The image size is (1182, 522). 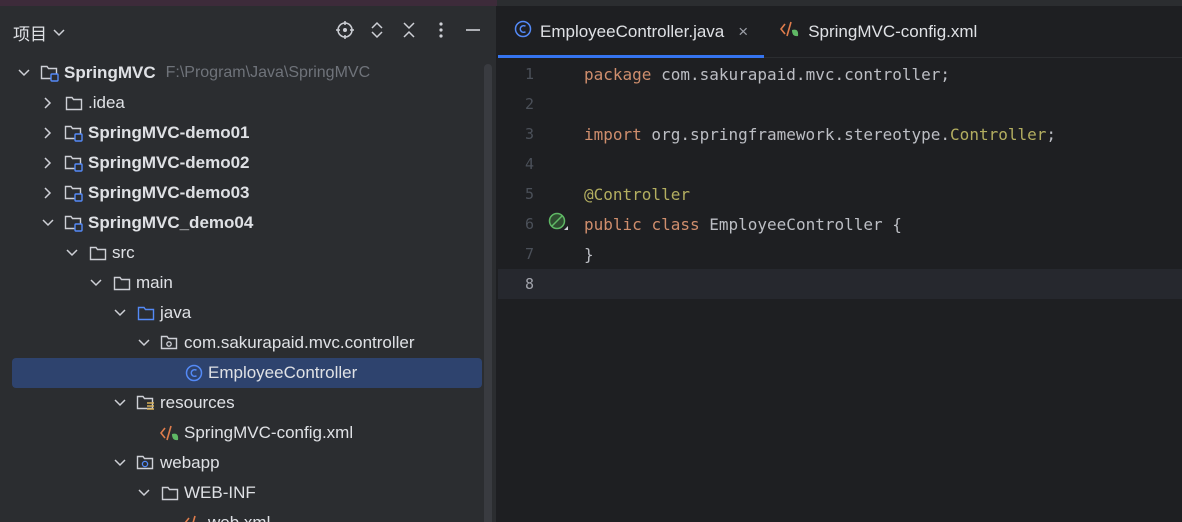 I want to click on tree-item: java, so click(x=247, y=313).